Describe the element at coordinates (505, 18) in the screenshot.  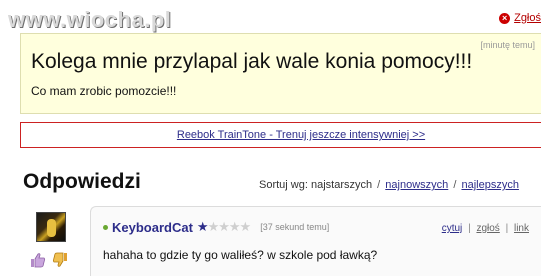
I see `close-icon: ×` at that location.